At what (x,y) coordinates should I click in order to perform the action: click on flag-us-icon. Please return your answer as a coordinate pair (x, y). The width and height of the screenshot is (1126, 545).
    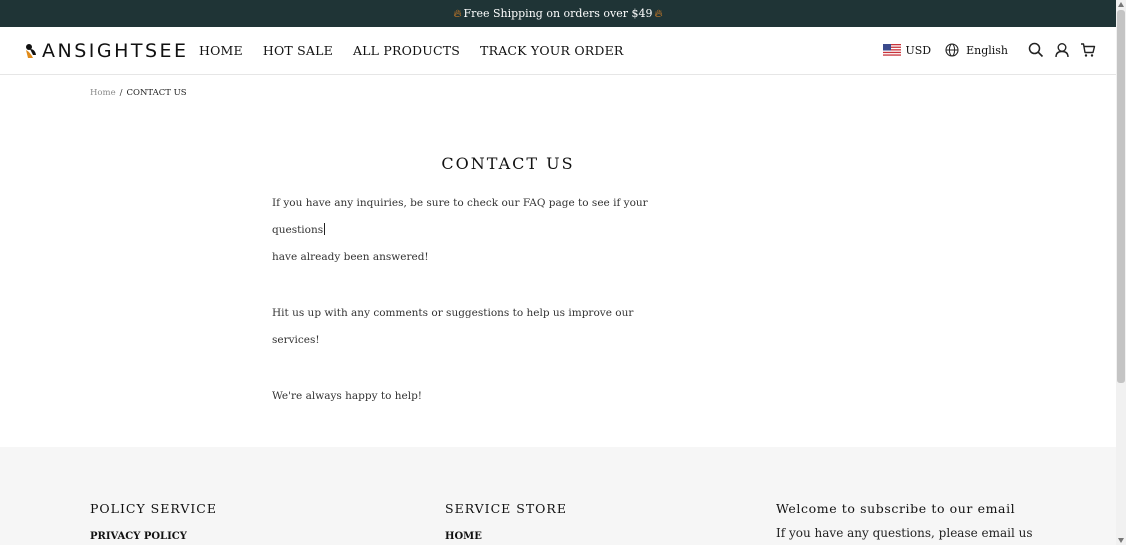
    Looking at the image, I should click on (892, 50).